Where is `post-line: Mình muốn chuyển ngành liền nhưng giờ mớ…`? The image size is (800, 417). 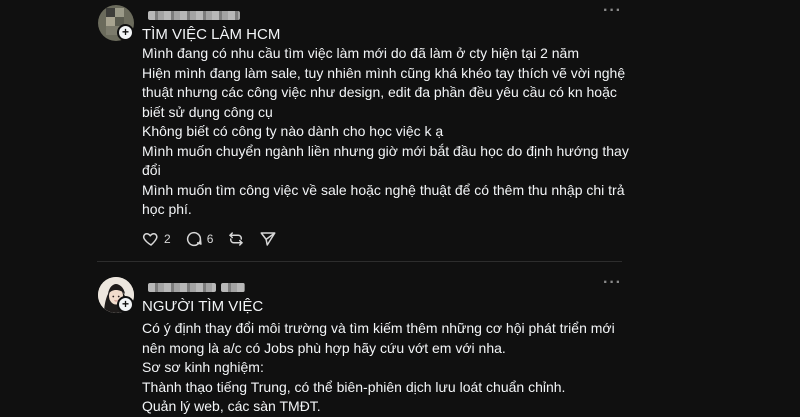 post-line: Mình muốn chuyển ngành liền nhưng giờ mớ… is located at coordinates (385, 150).